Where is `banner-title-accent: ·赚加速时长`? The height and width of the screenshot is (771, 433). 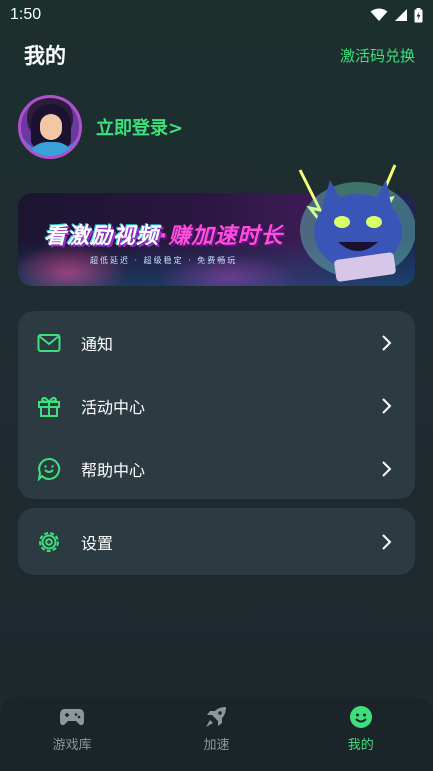 banner-title-accent: ·赚加速时长 is located at coordinates (221, 236).